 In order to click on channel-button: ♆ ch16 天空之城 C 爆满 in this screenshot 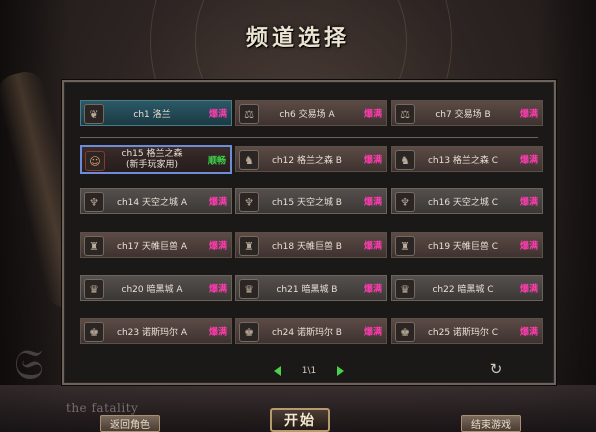, I will do `click(467, 201)`.